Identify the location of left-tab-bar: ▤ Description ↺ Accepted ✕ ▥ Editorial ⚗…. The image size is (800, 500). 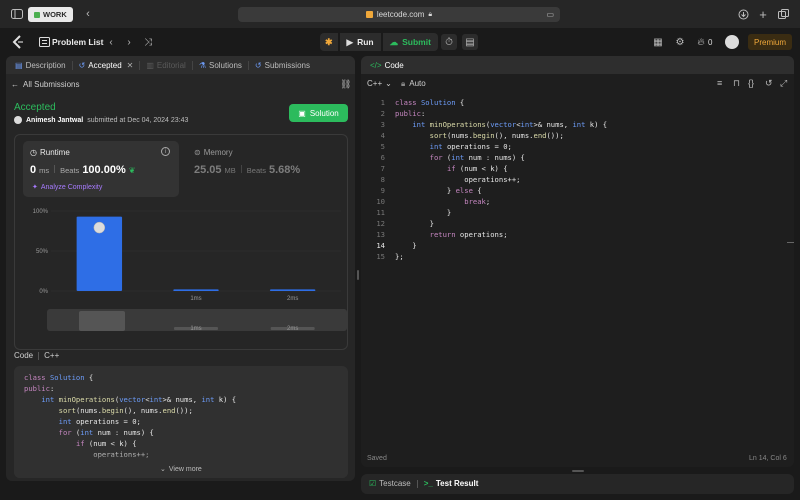
(180, 65).